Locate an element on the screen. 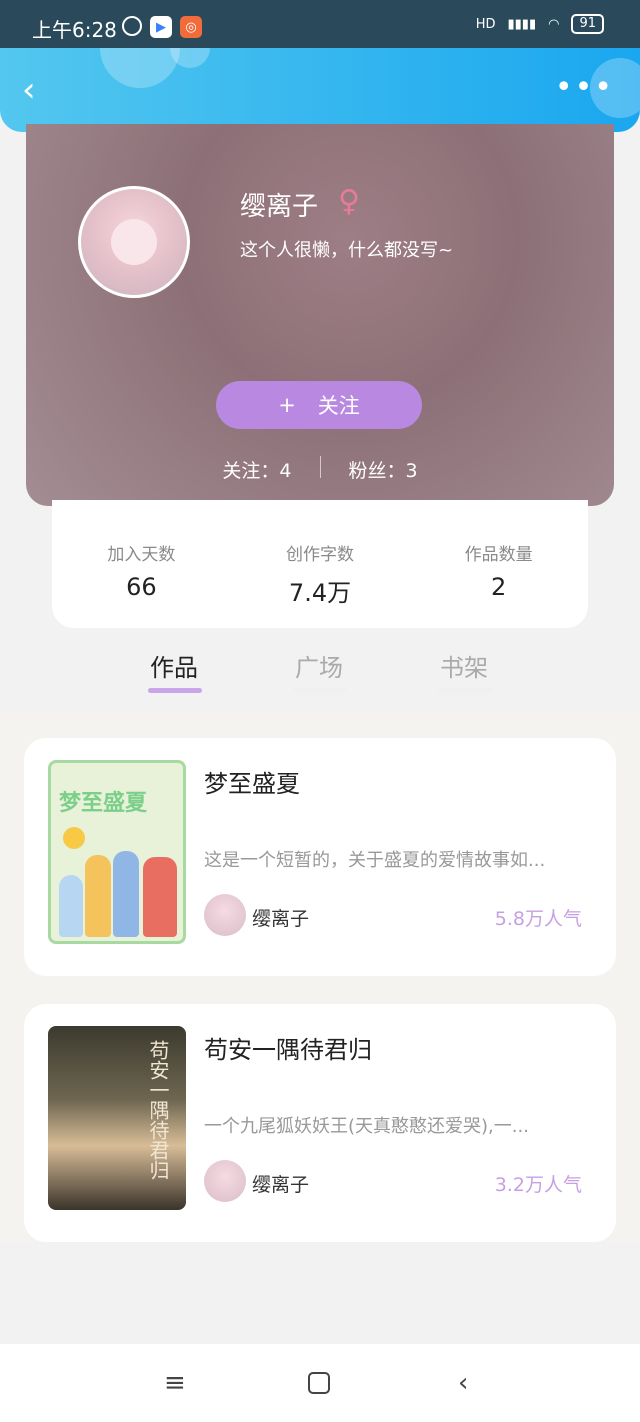  back-icon: ‹ is located at coordinates (463, 1383).